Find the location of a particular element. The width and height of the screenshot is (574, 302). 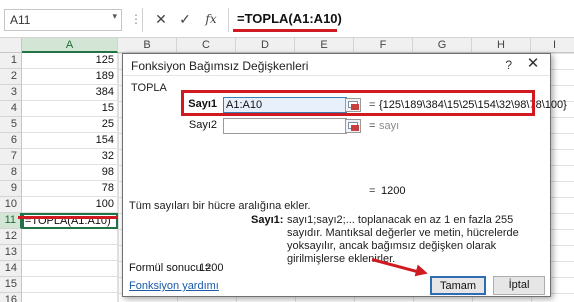

cancel-entry-icon: ✕ is located at coordinates (161, 19).